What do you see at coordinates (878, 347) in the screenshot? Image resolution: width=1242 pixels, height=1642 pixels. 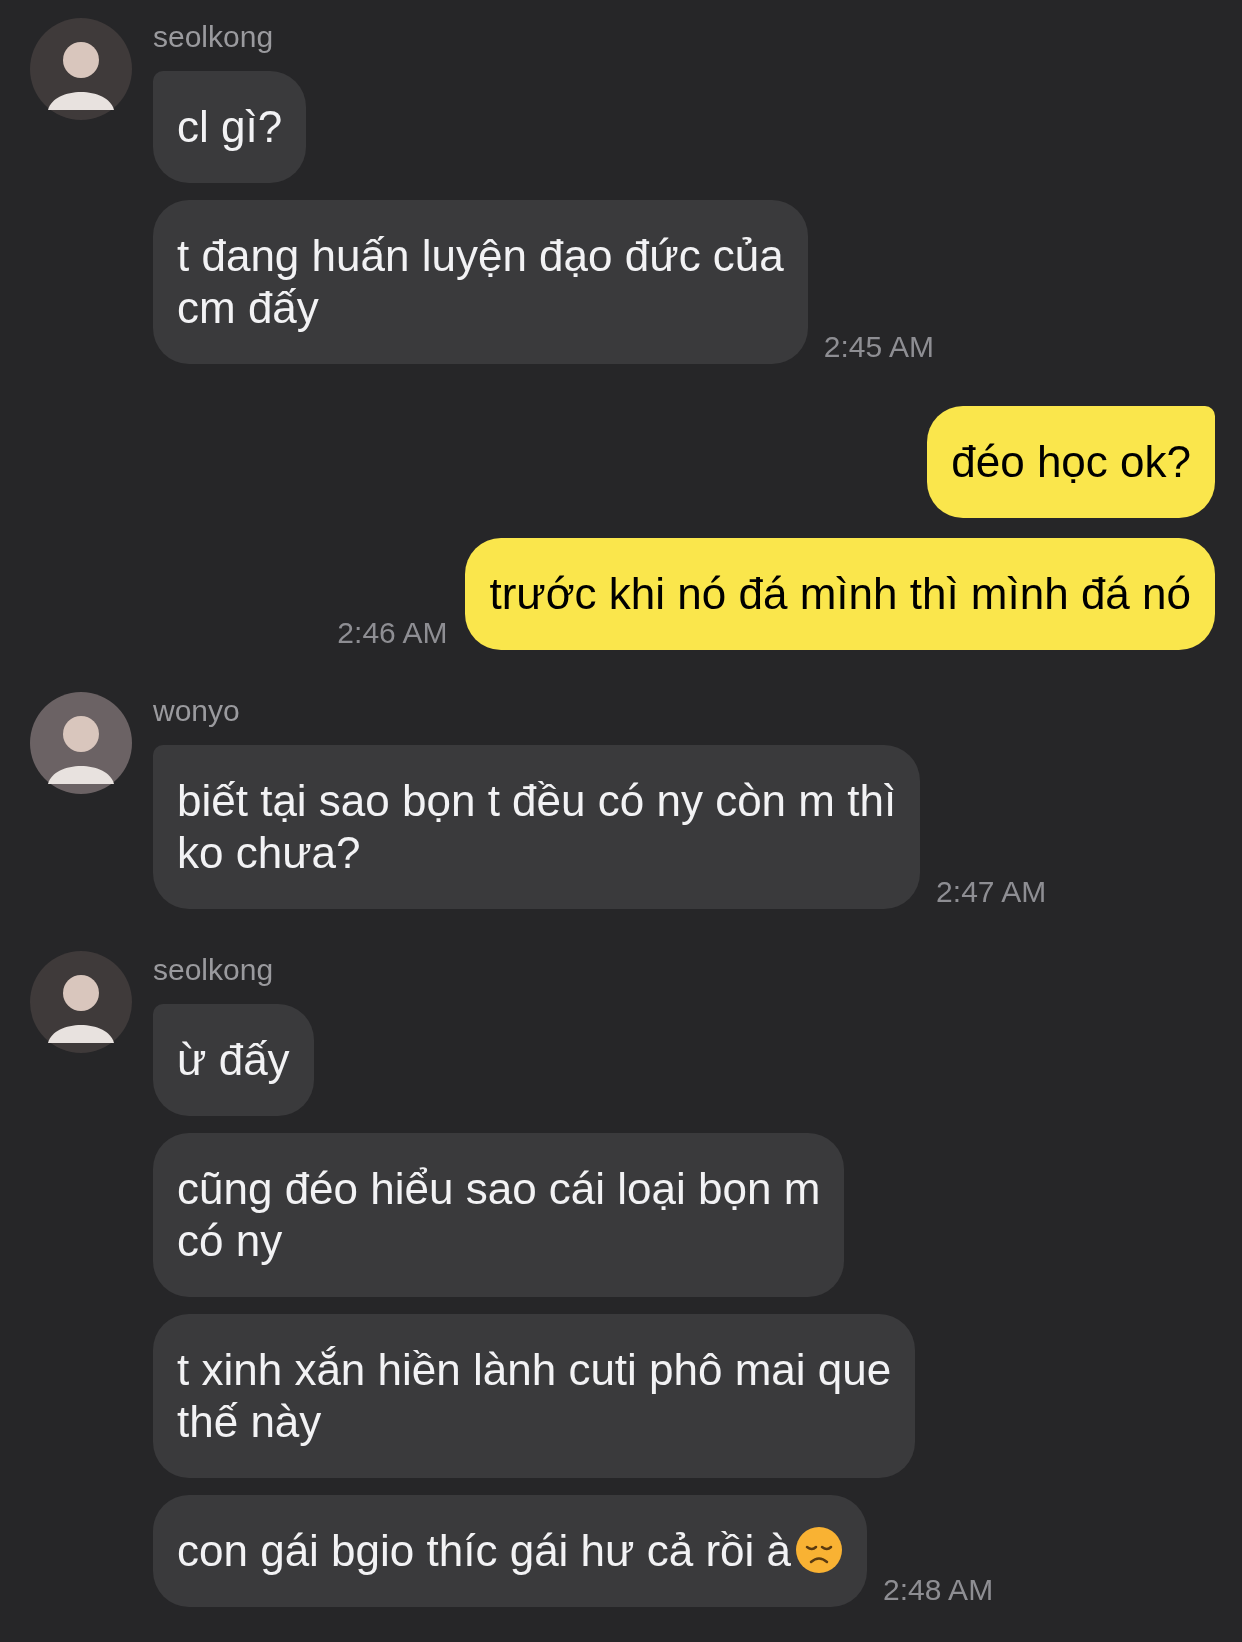 I see `message-time: 2:45 AM` at bounding box center [878, 347].